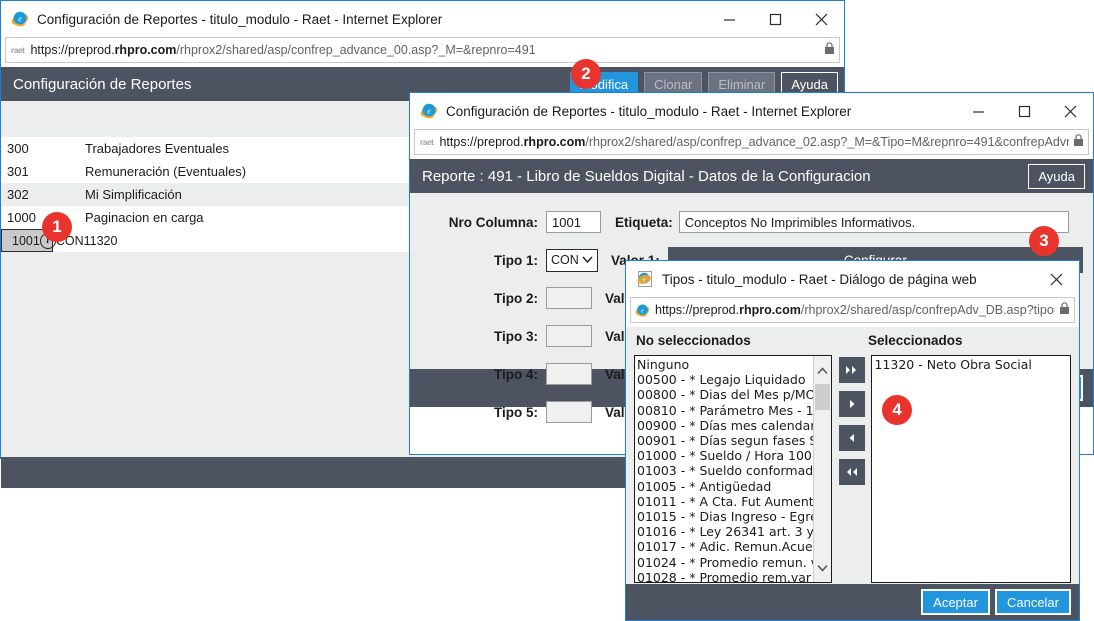 The height and width of the screenshot is (621, 1094). Describe the element at coordinates (733, 486) in the screenshot. I see `list-item: 01005 - * Antigüedad` at that location.